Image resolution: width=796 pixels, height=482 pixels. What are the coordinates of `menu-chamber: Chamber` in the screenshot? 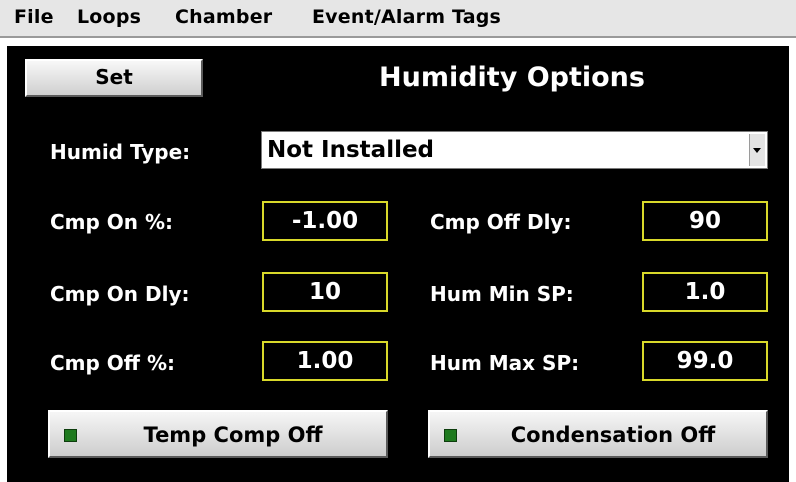 It's located at (223, 17).